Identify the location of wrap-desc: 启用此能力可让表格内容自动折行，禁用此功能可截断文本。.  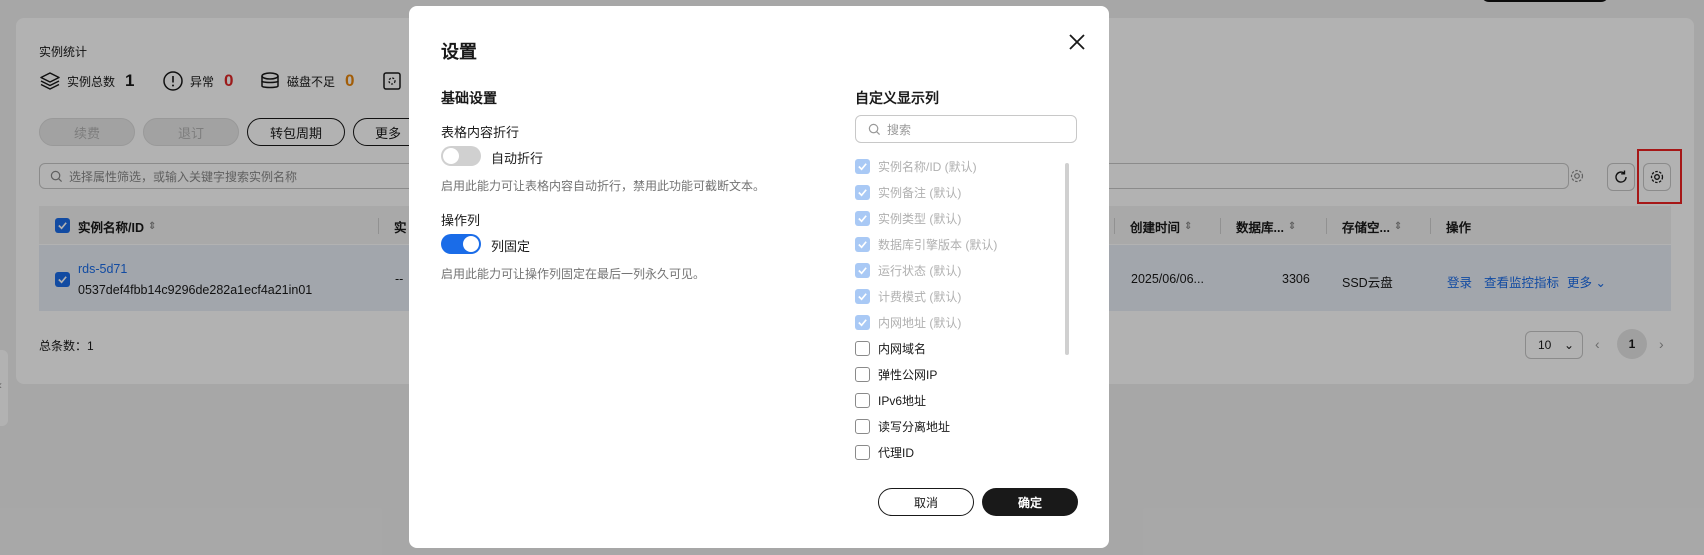
(603, 186).